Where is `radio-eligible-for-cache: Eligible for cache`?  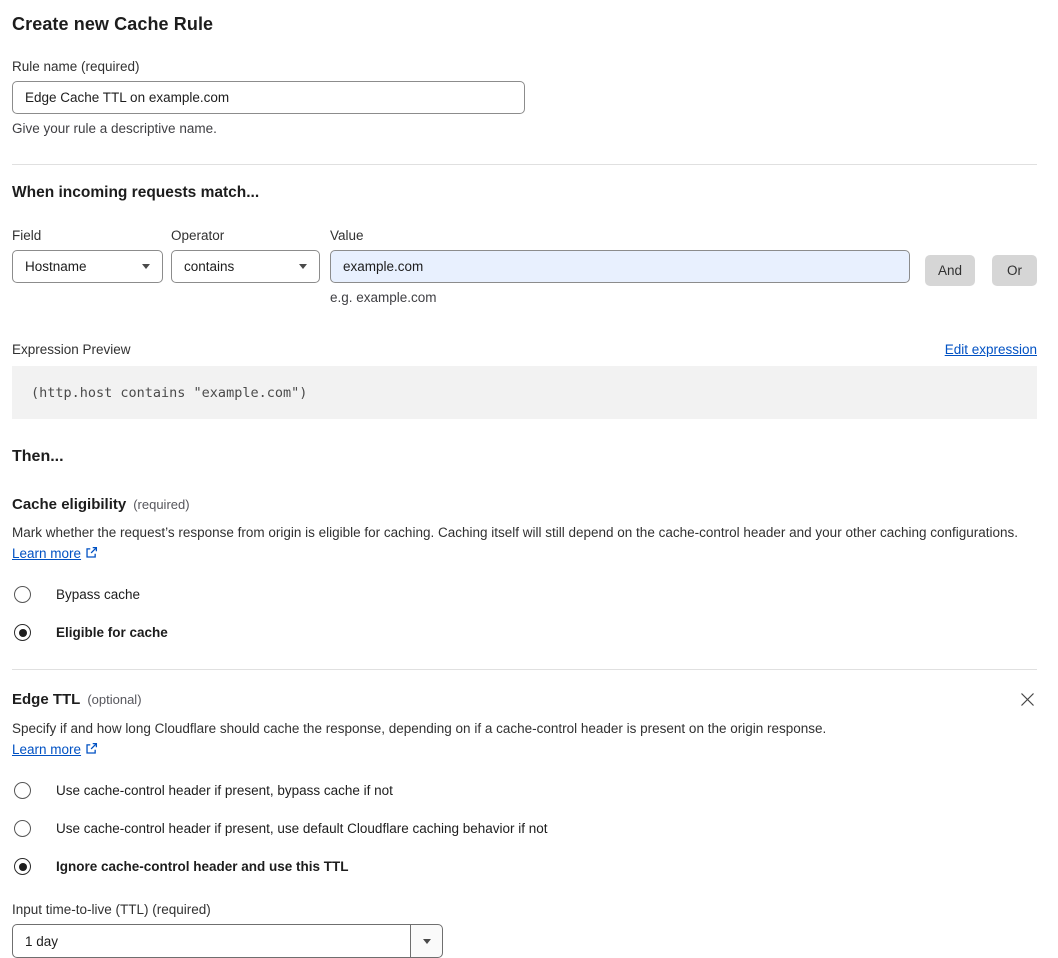 radio-eligible-for-cache: Eligible for cache is located at coordinates (524, 632).